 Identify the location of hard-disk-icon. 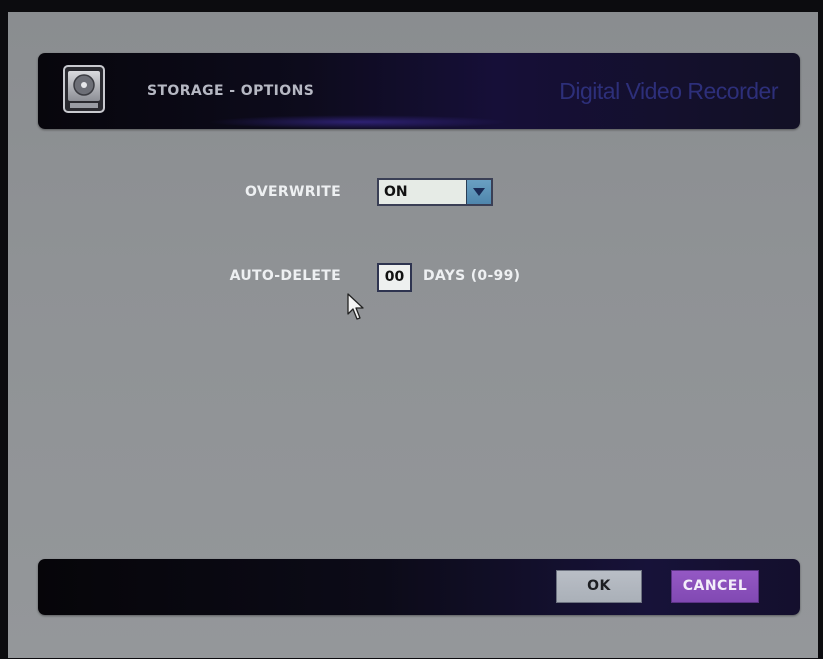
(84, 89).